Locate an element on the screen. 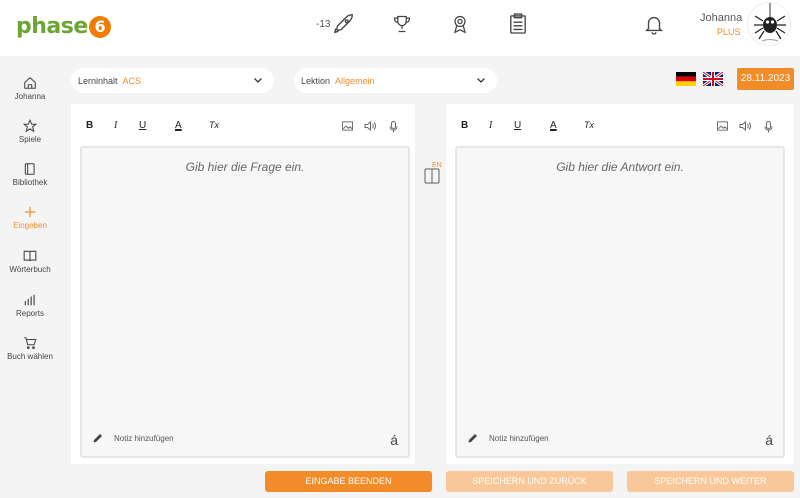 This screenshot has height=498, width=800. sidebar-item-library: Bibliothek is located at coordinates (30, 174).